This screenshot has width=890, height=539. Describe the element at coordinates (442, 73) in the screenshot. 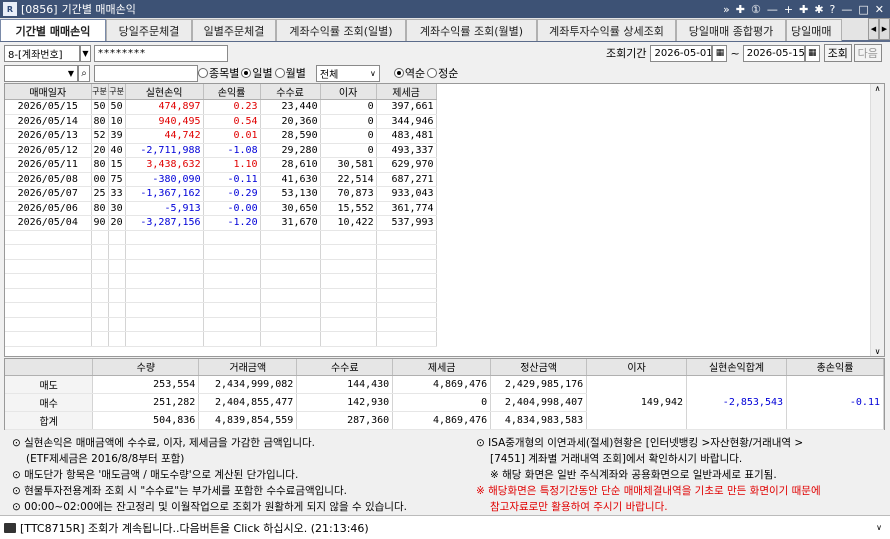

I see `radio-forward: 정순` at that location.